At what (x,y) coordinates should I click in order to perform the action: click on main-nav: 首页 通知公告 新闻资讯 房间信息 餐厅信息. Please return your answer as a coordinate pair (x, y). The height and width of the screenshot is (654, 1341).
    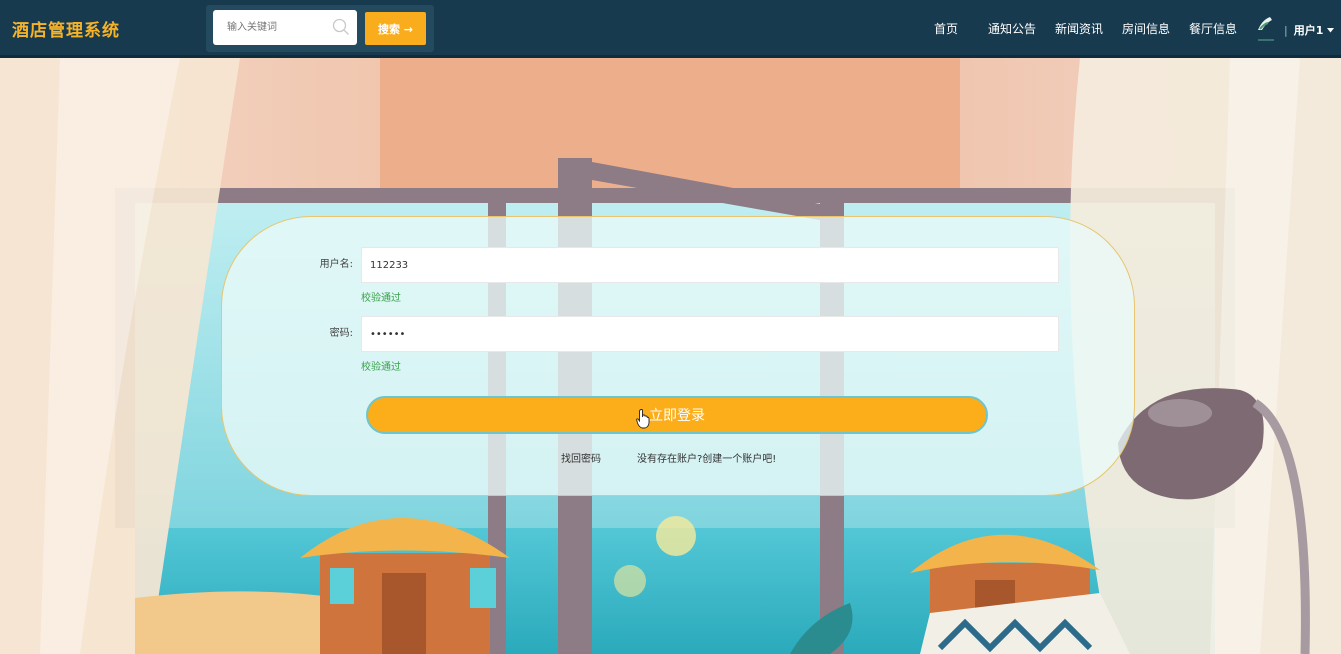
    Looking at the image, I should click on (670, 30).